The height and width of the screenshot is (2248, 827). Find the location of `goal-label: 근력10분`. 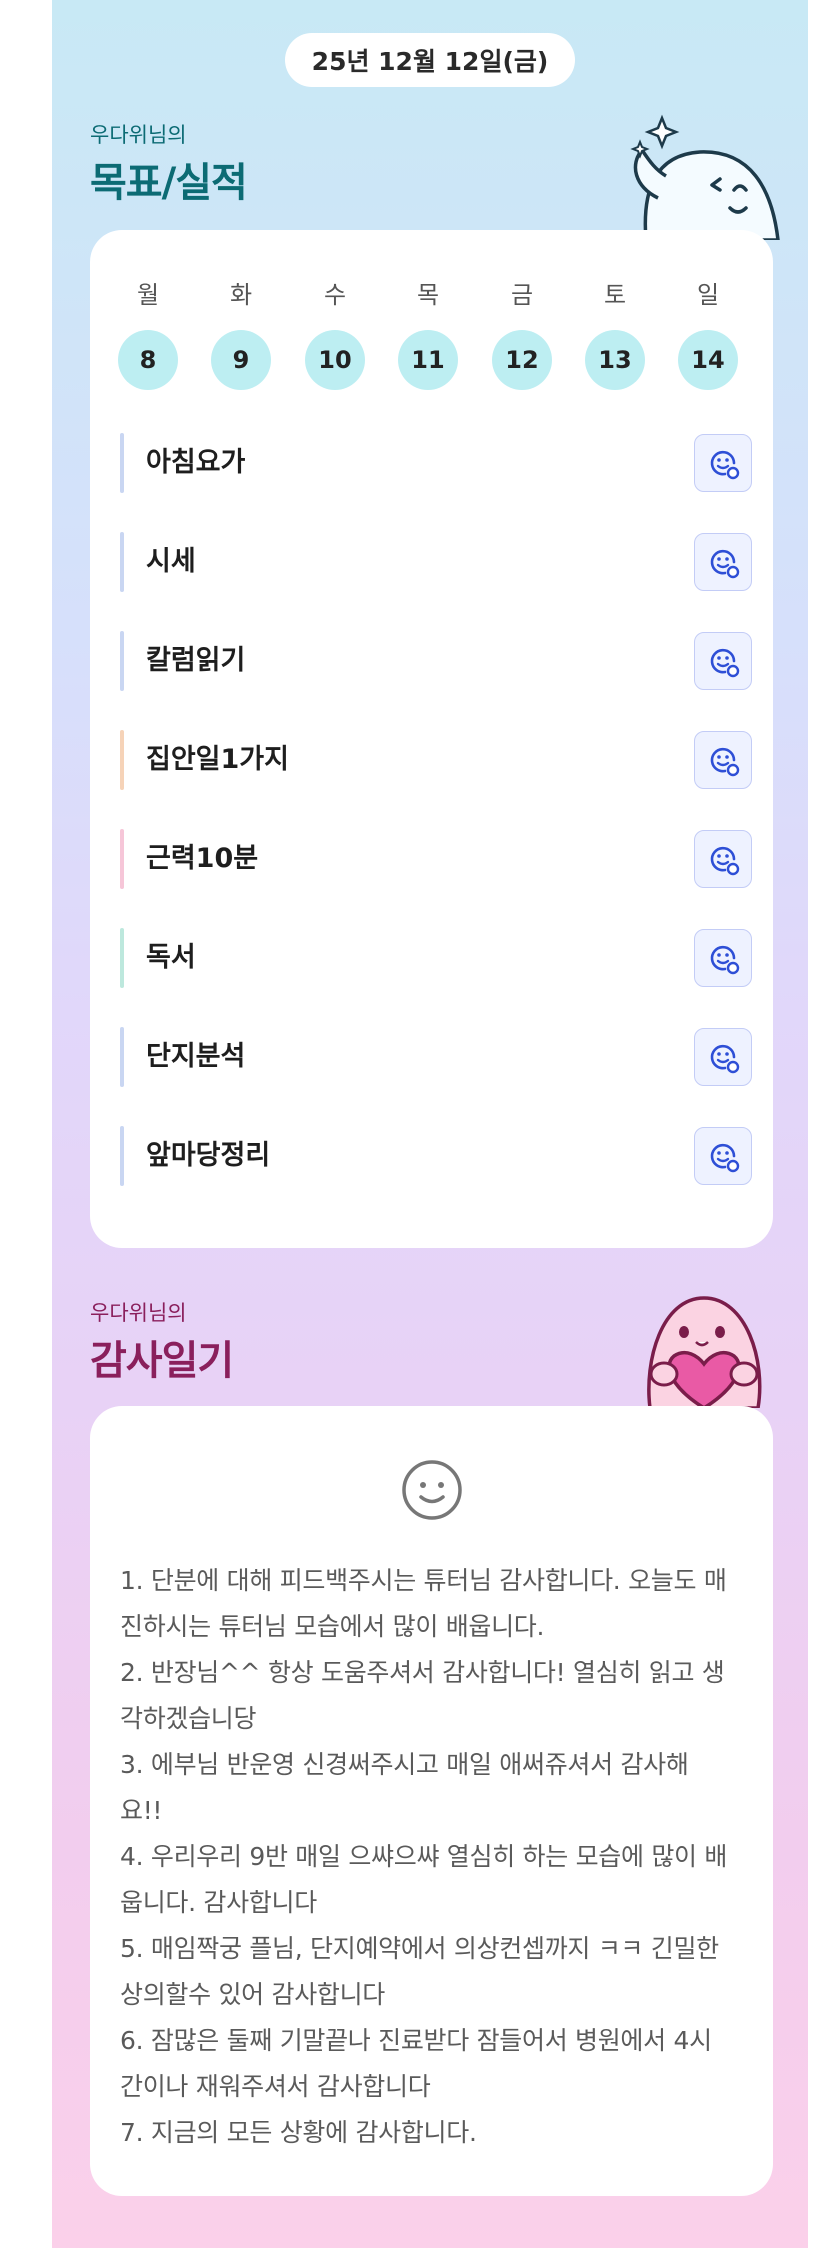

goal-label: 근력10분 is located at coordinates (202, 858).